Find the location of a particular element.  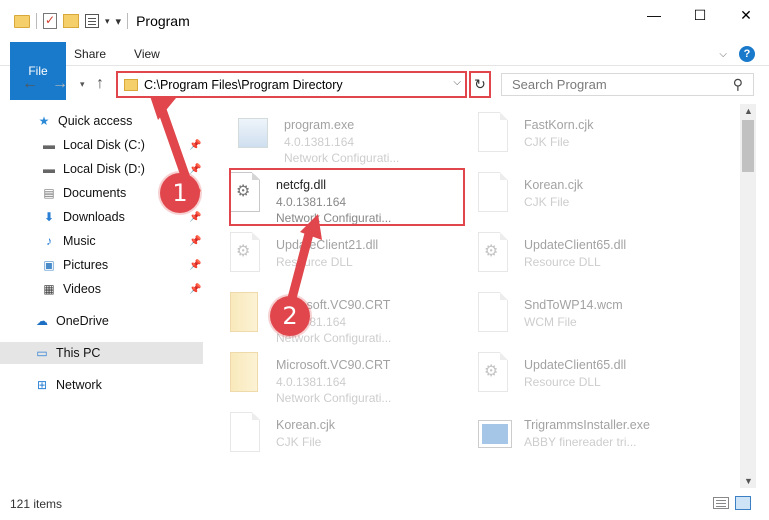

scroll-thumb is located at coordinates (748, 146).